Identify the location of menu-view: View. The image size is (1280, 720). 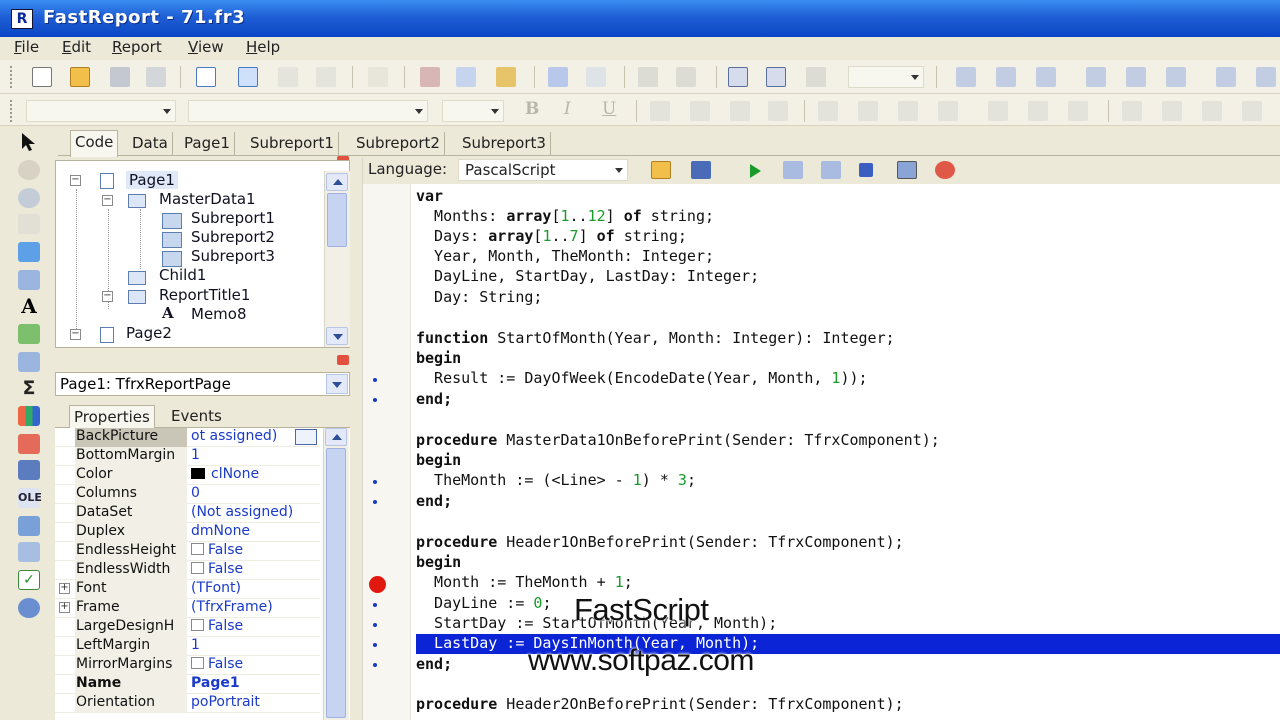
(206, 47).